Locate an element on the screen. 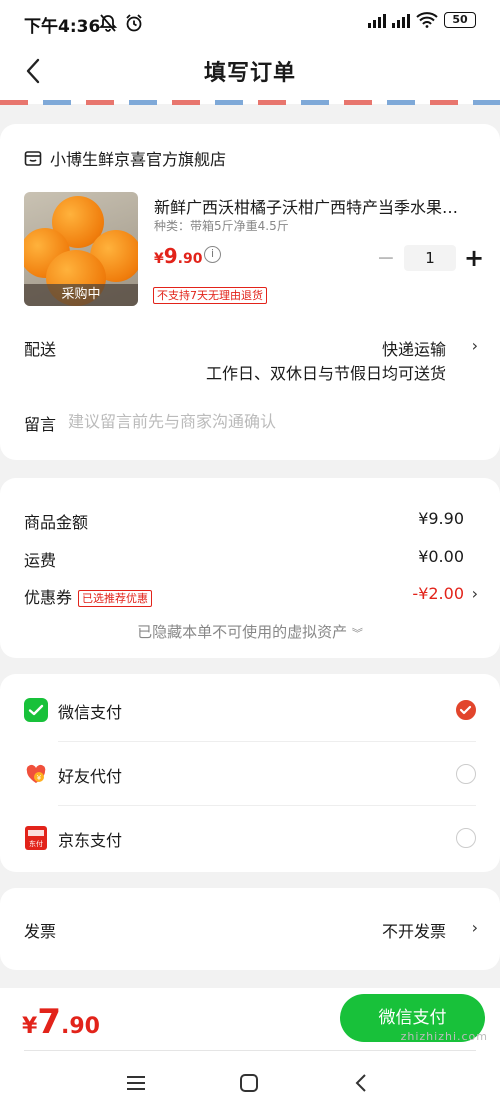  freight-value: ¥0.00 is located at coordinates (441, 556).